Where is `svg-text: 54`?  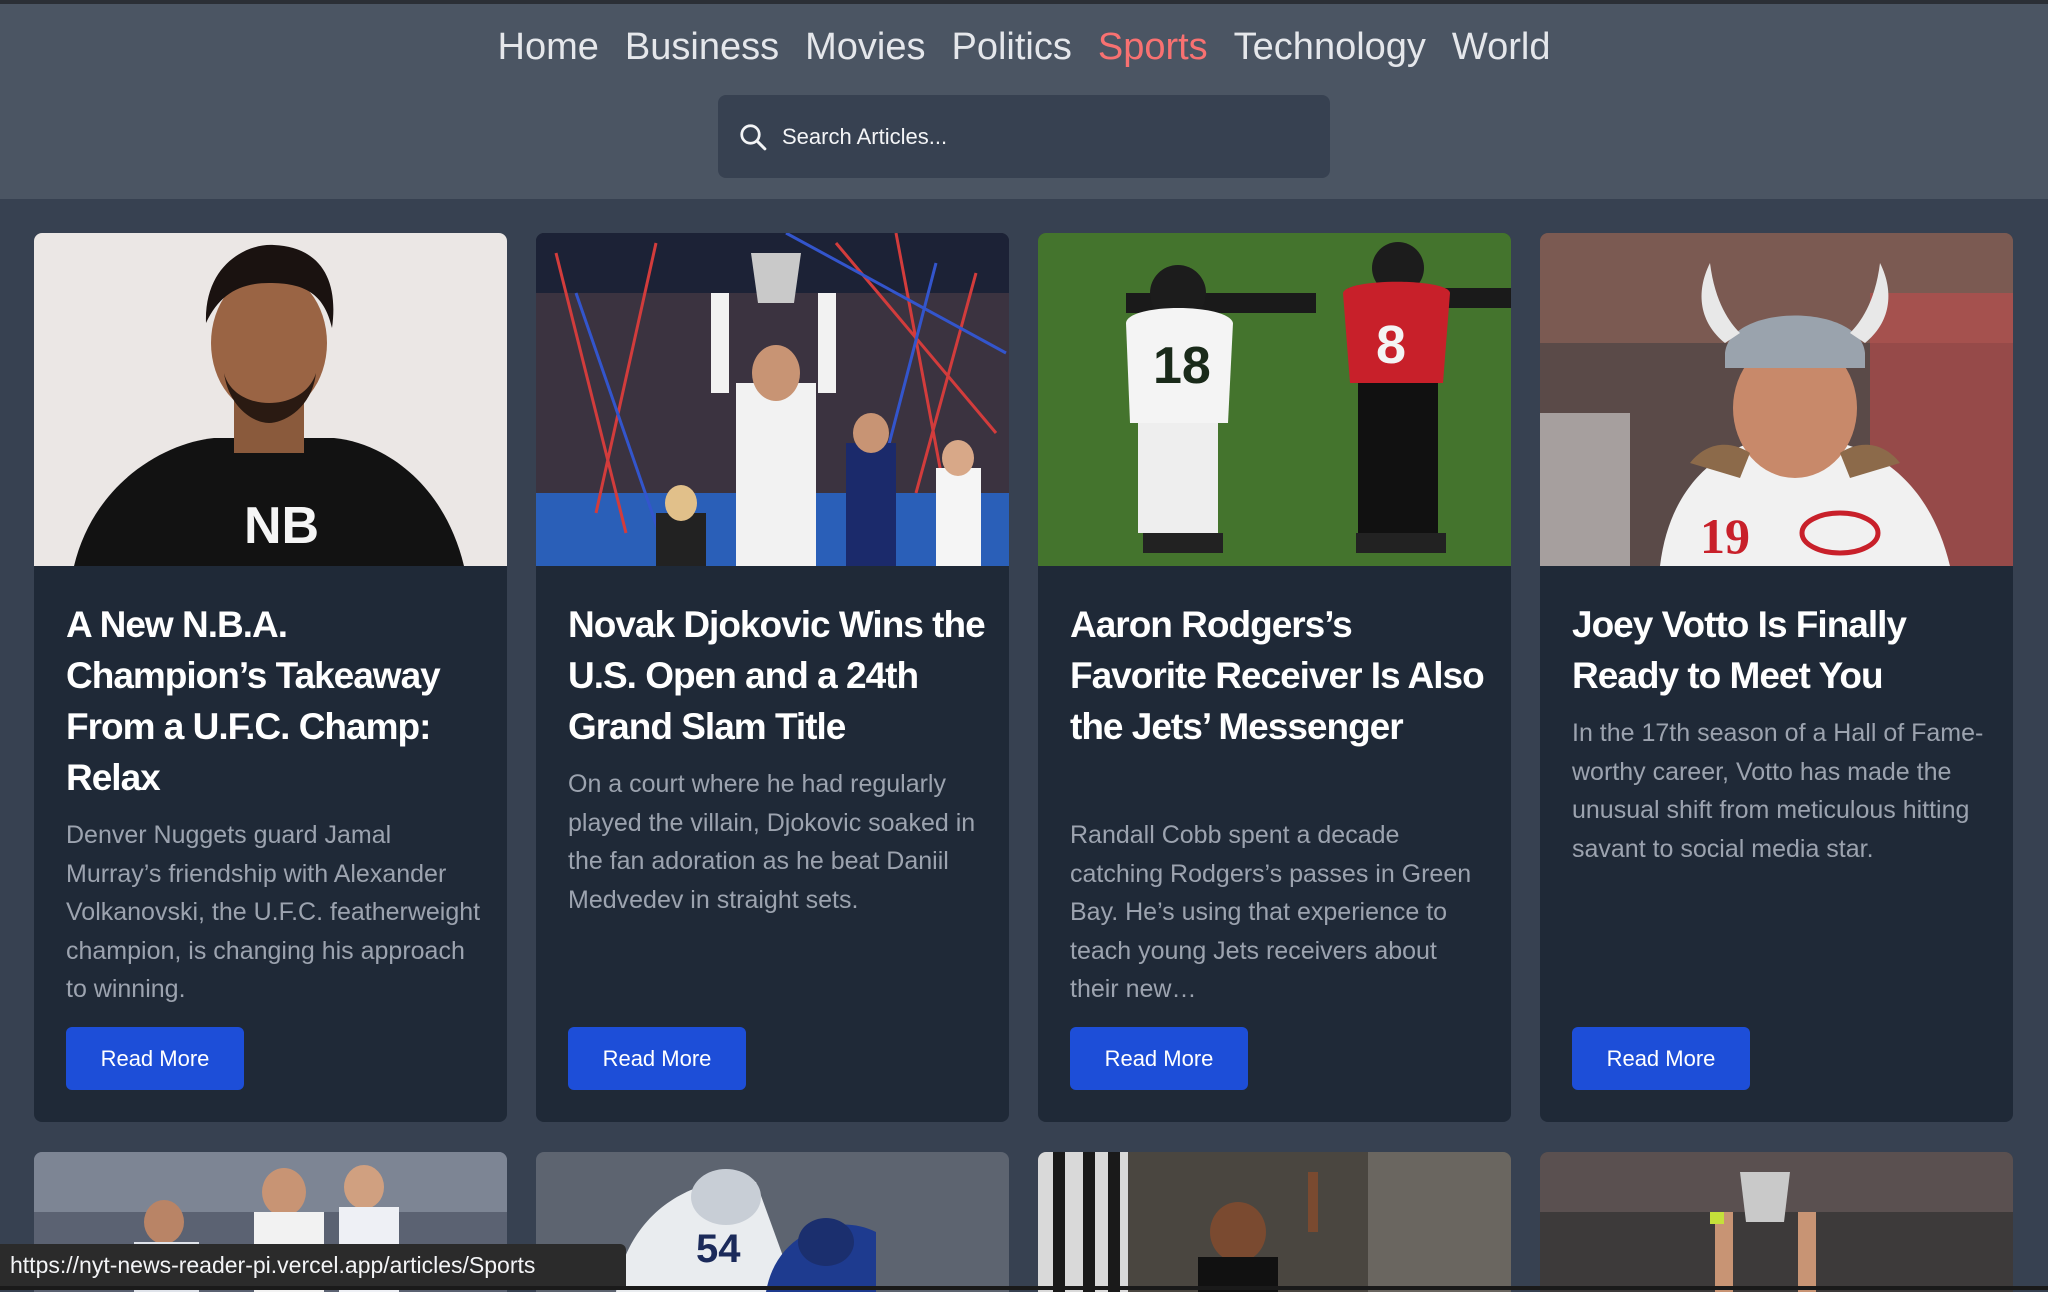
svg-text: 54 is located at coordinates (718, 1249).